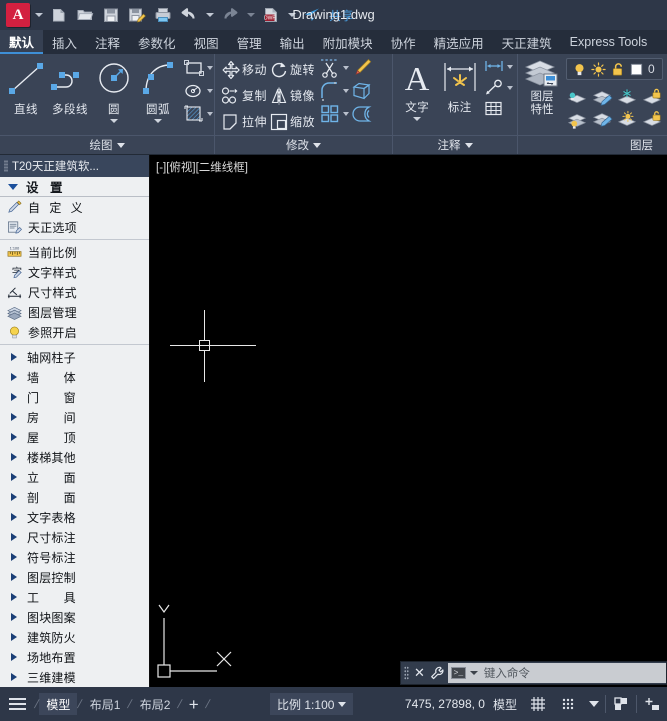 This screenshot has width=667, height=721. What do you see at coordinates (74, 437) in the screenshot?
I see `sidebar-tree-item-roof: 屋 顶` at bounding box center [74, 437].